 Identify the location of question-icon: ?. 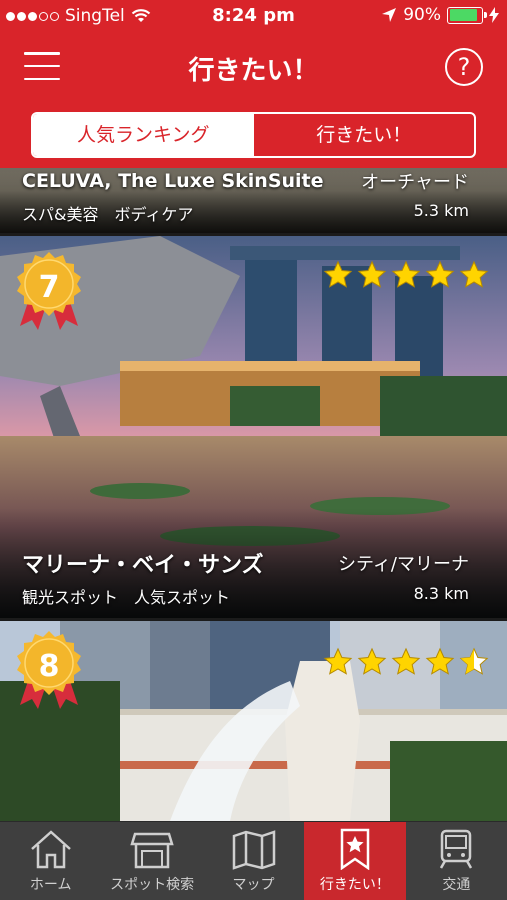
(464, 67).